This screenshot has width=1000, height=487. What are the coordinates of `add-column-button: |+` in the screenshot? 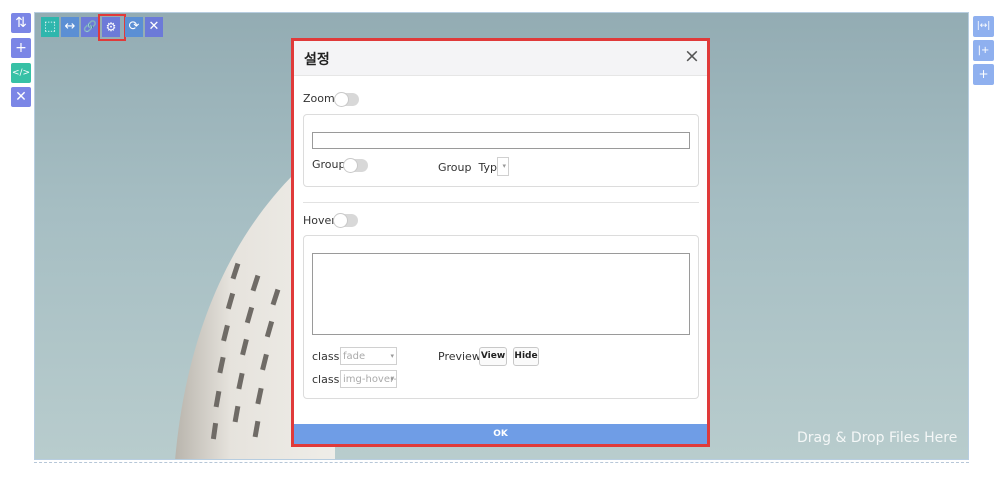 It's located at (983, 50).